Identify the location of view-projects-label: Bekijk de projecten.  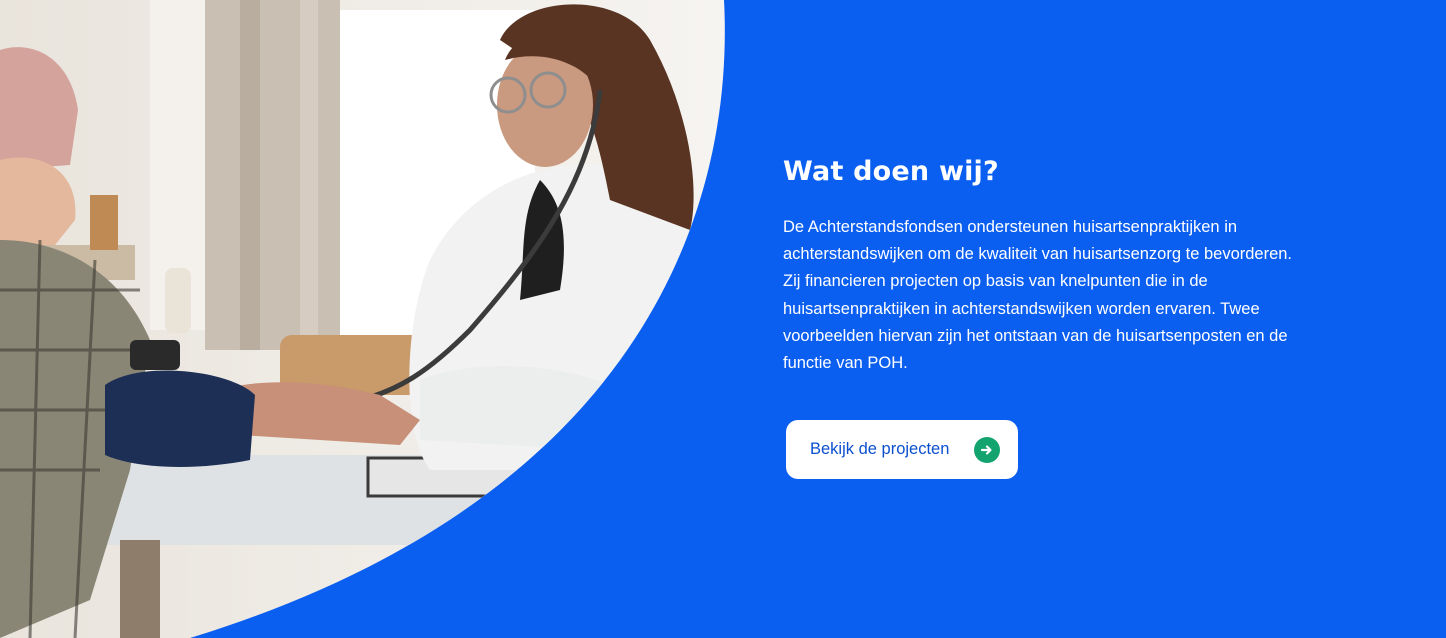
(880, 449).